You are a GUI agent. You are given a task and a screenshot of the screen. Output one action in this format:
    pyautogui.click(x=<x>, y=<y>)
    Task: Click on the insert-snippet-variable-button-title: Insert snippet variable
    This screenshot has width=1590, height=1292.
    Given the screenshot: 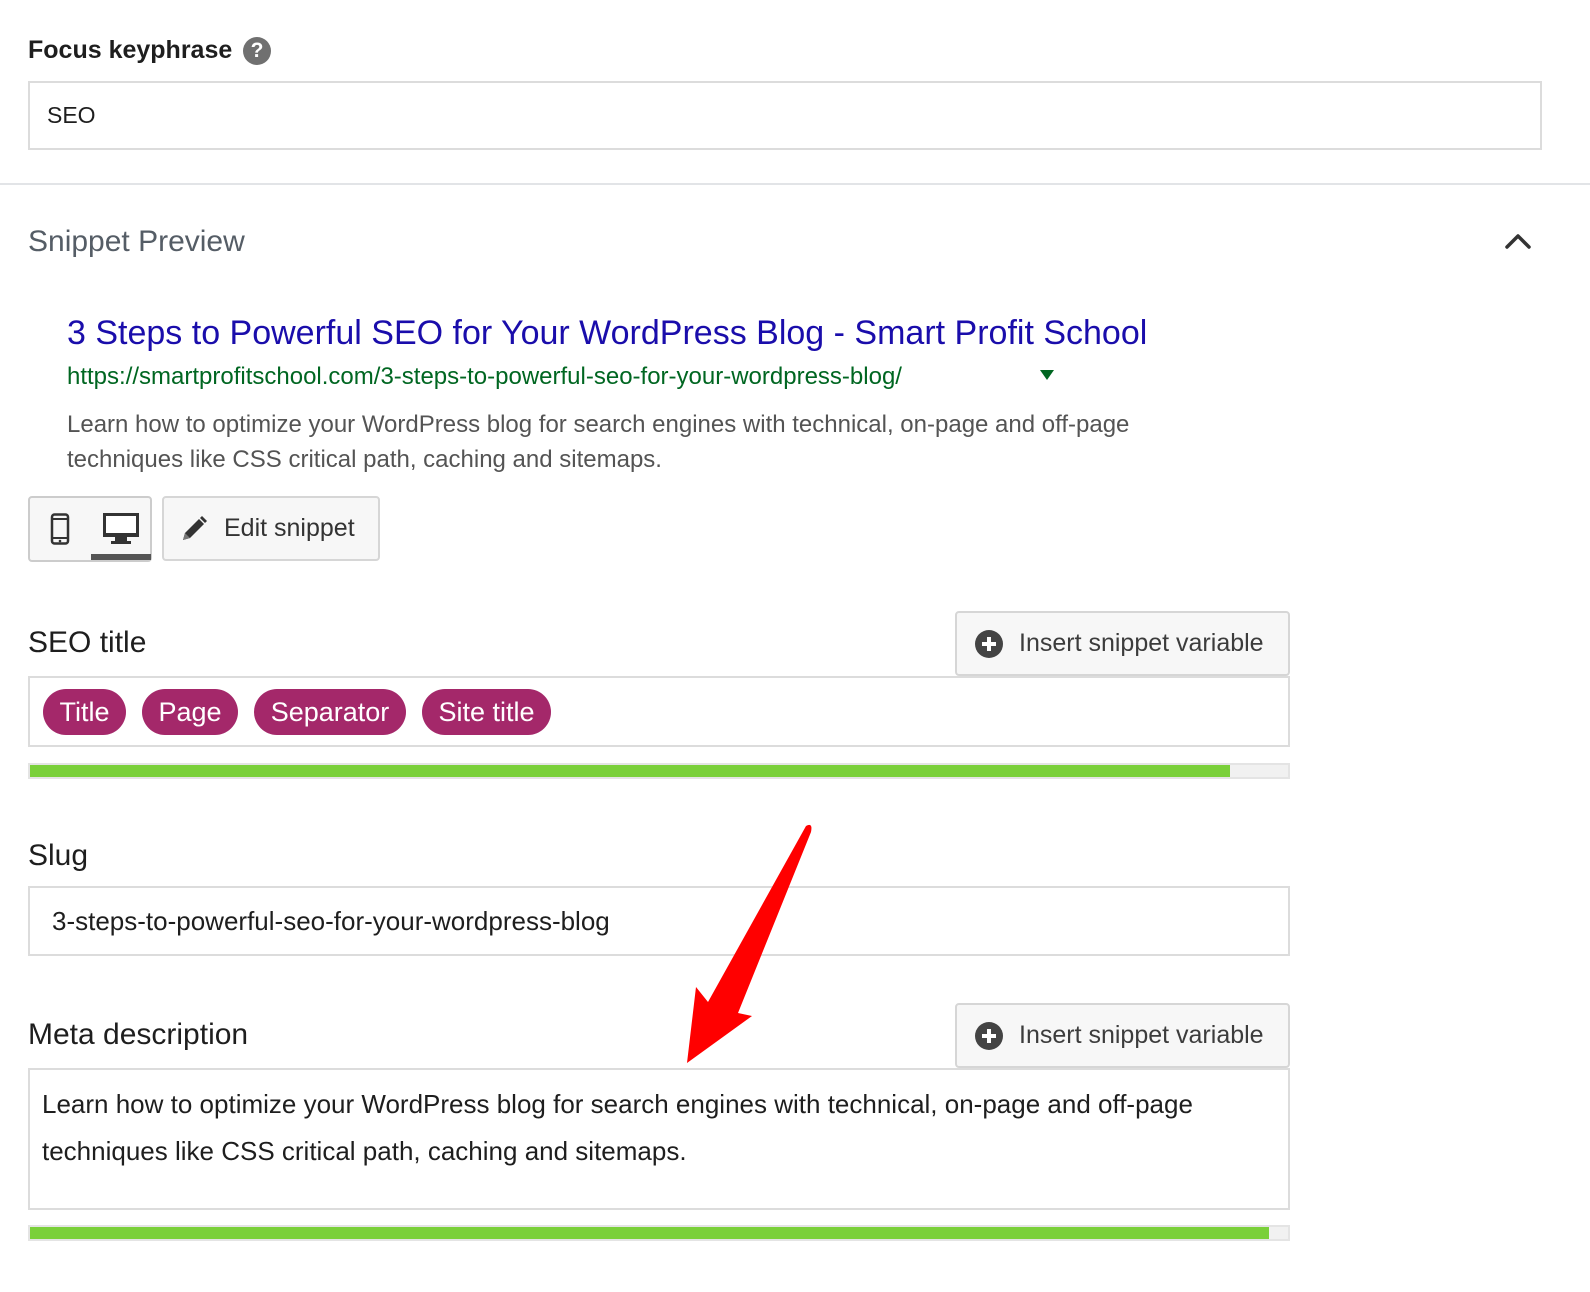 What is the action you would take?
    pyautogui.click(x=1122, y=643)
    